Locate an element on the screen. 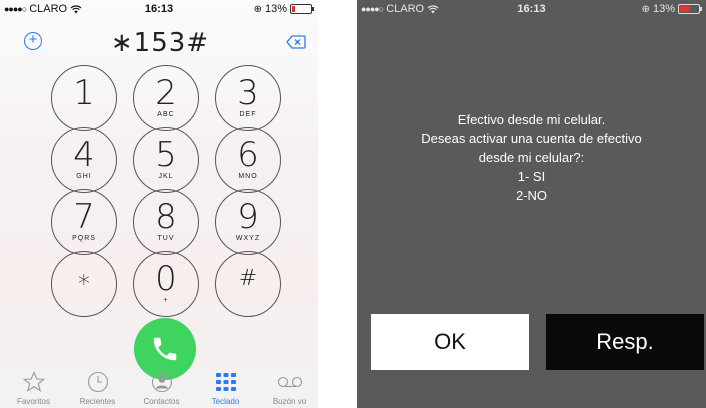 The height and width of the screenshot is (408, 706). message-line: Efectivo desde mi celular. is located at coordinates (531, 119).